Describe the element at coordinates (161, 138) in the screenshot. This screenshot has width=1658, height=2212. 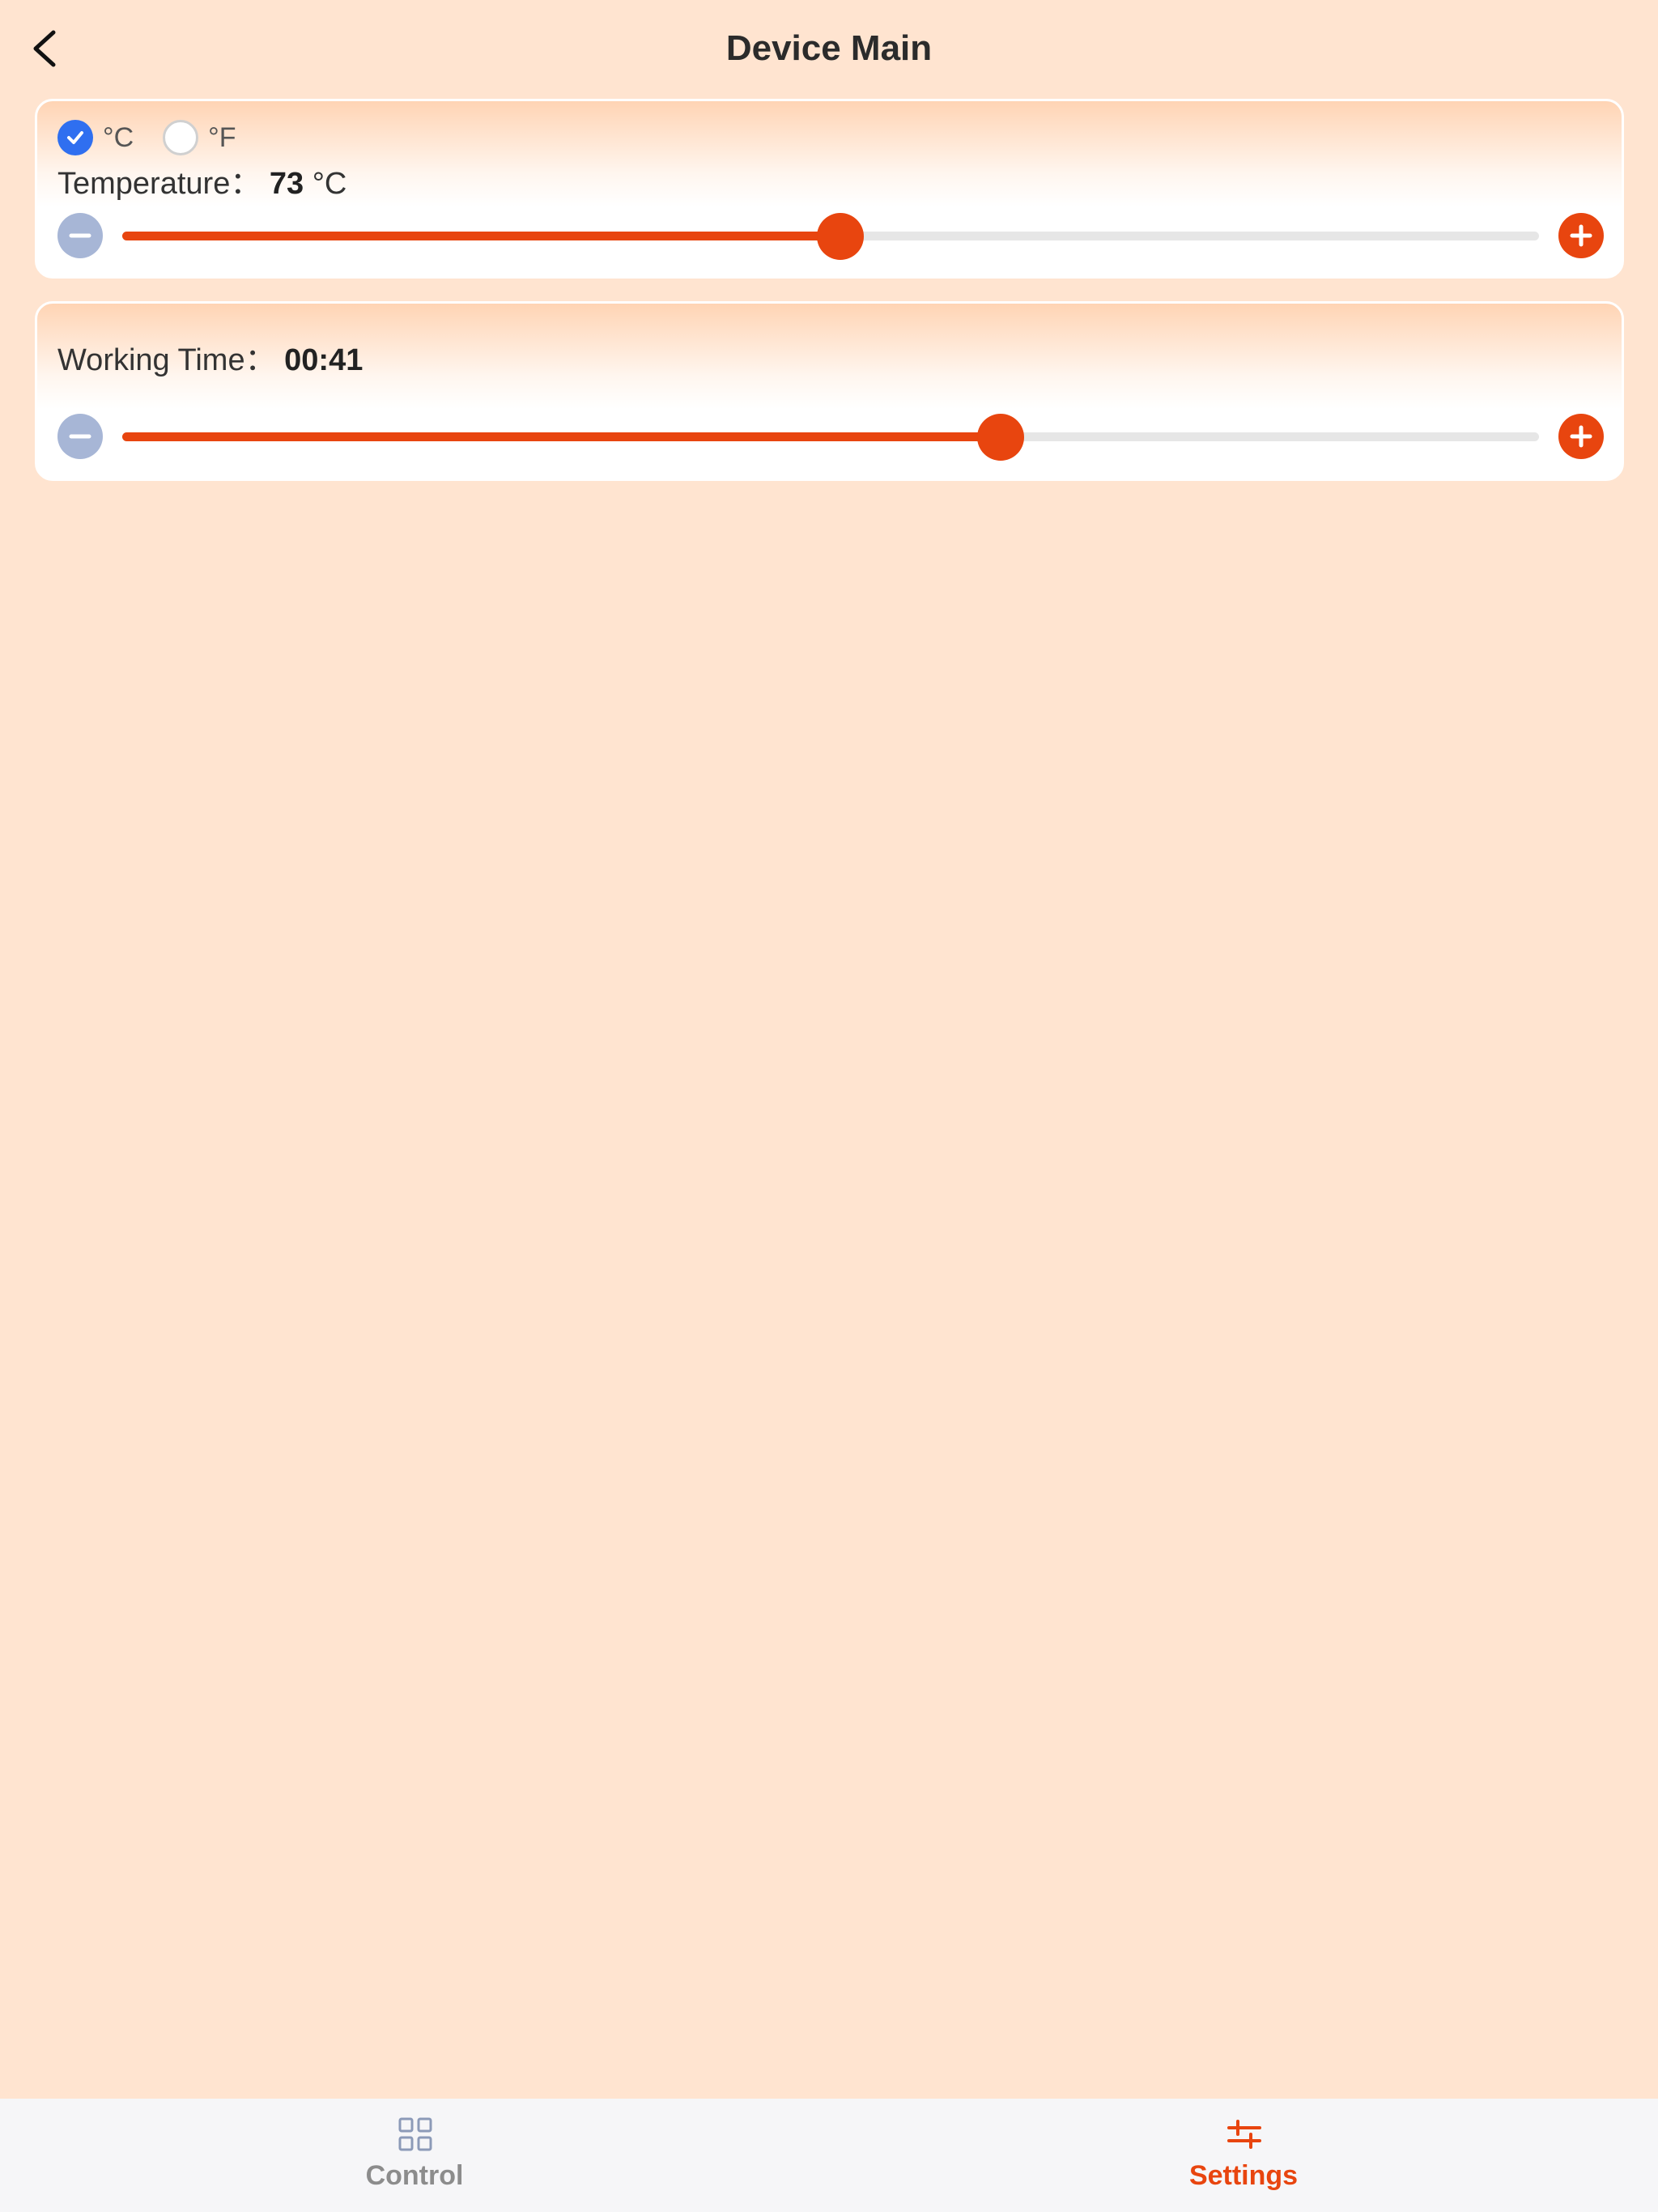
I see `unit-selector: °C °F` at that location.